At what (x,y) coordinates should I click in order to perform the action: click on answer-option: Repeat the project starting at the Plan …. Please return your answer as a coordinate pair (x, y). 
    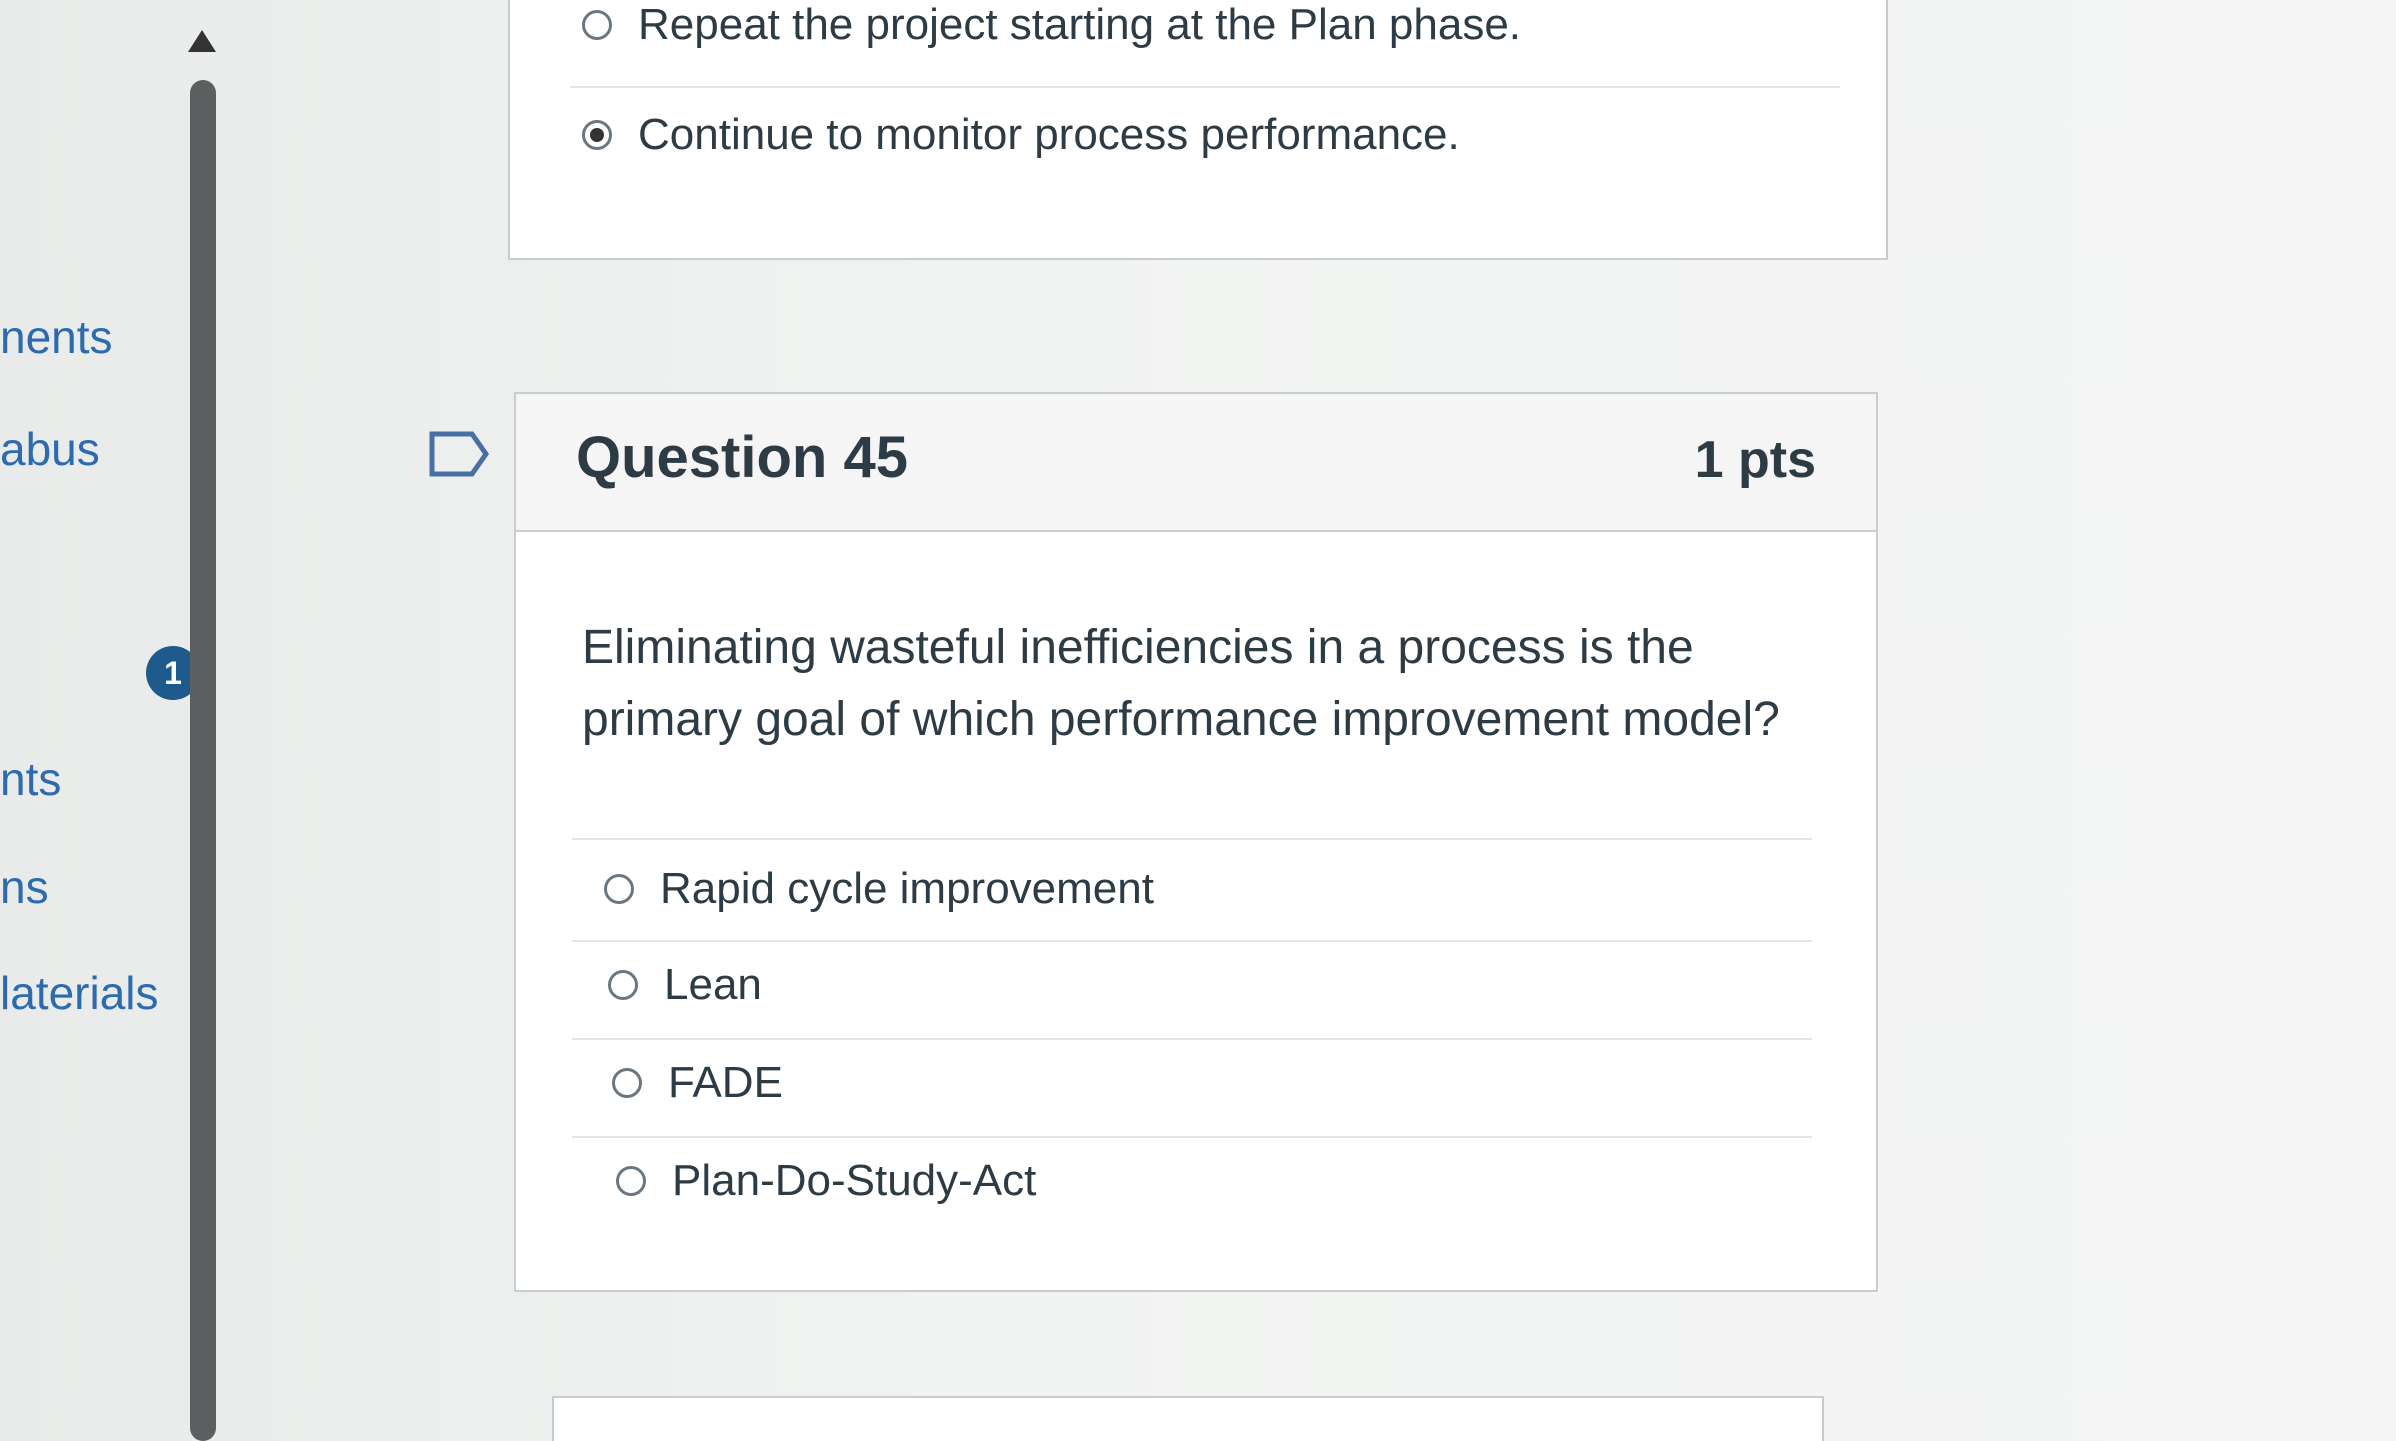
    Looking at the image, I should click on (1051, 25).